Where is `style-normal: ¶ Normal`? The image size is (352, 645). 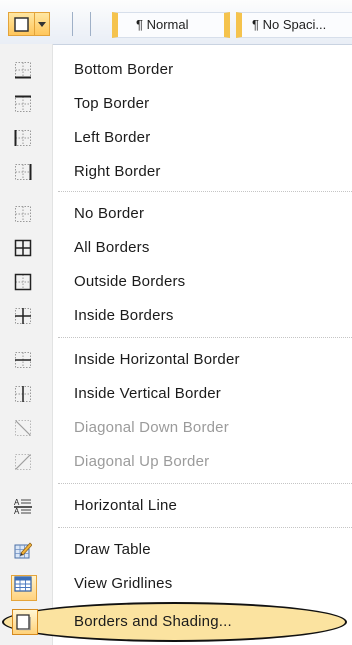
style-normal: ¶ Normal is located at coordinates (171, 25).